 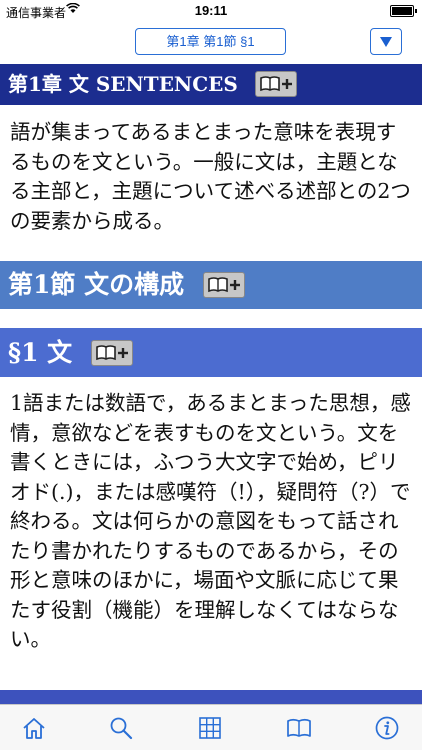 I want to click on section-title: 第1節 文の構成, so click(x=96, y=284).